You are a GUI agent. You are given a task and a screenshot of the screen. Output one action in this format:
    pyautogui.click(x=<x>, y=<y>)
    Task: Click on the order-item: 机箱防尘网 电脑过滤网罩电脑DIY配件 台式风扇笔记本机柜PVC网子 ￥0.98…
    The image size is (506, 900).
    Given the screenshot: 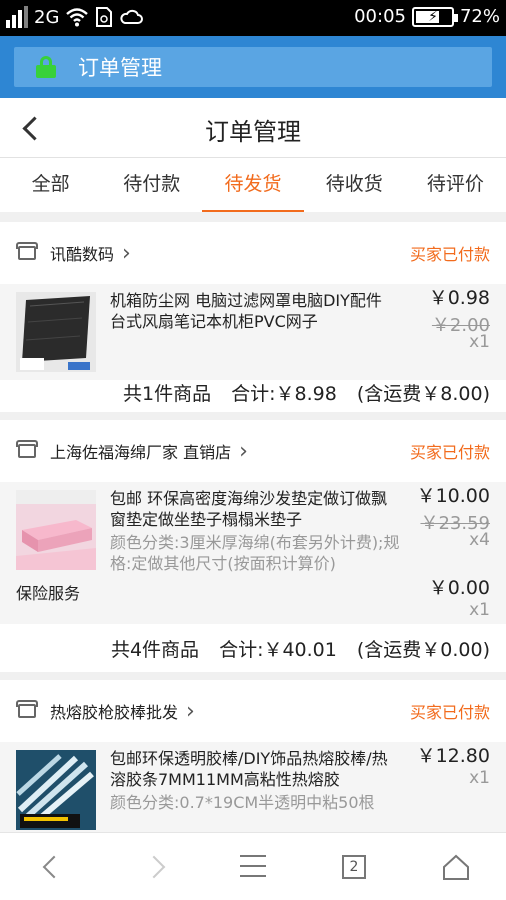 What is the action you would take?
    pyautogui.click(x=253, y=332)
    